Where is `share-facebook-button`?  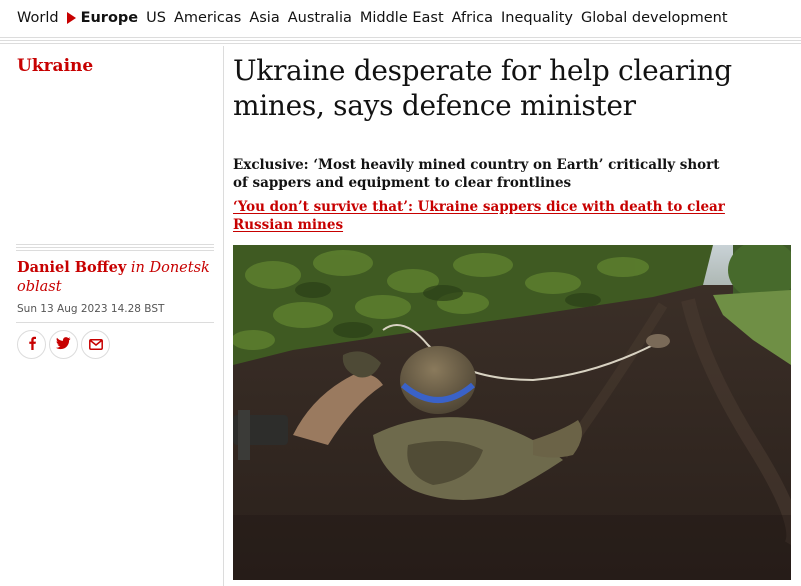
share-facebook-button is located at coordinates (31, 344).